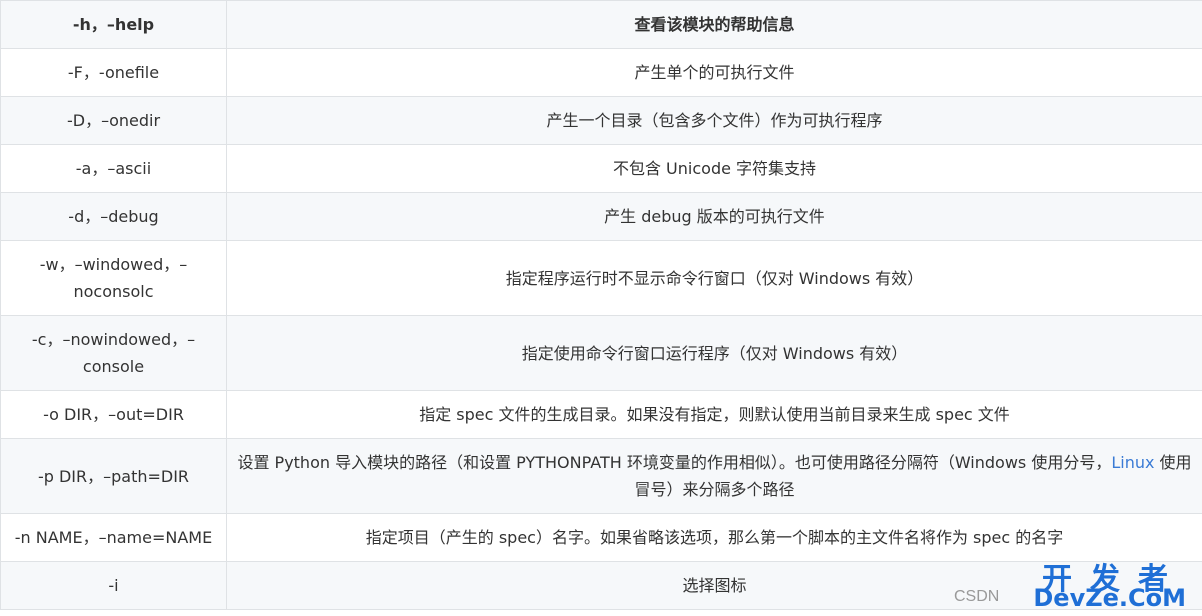 The image size is (1202, 616). Describe the element at coordinates (113, 476) in the screenshot. I see `option-cell: -p DIR，–path=DIR` at that location.